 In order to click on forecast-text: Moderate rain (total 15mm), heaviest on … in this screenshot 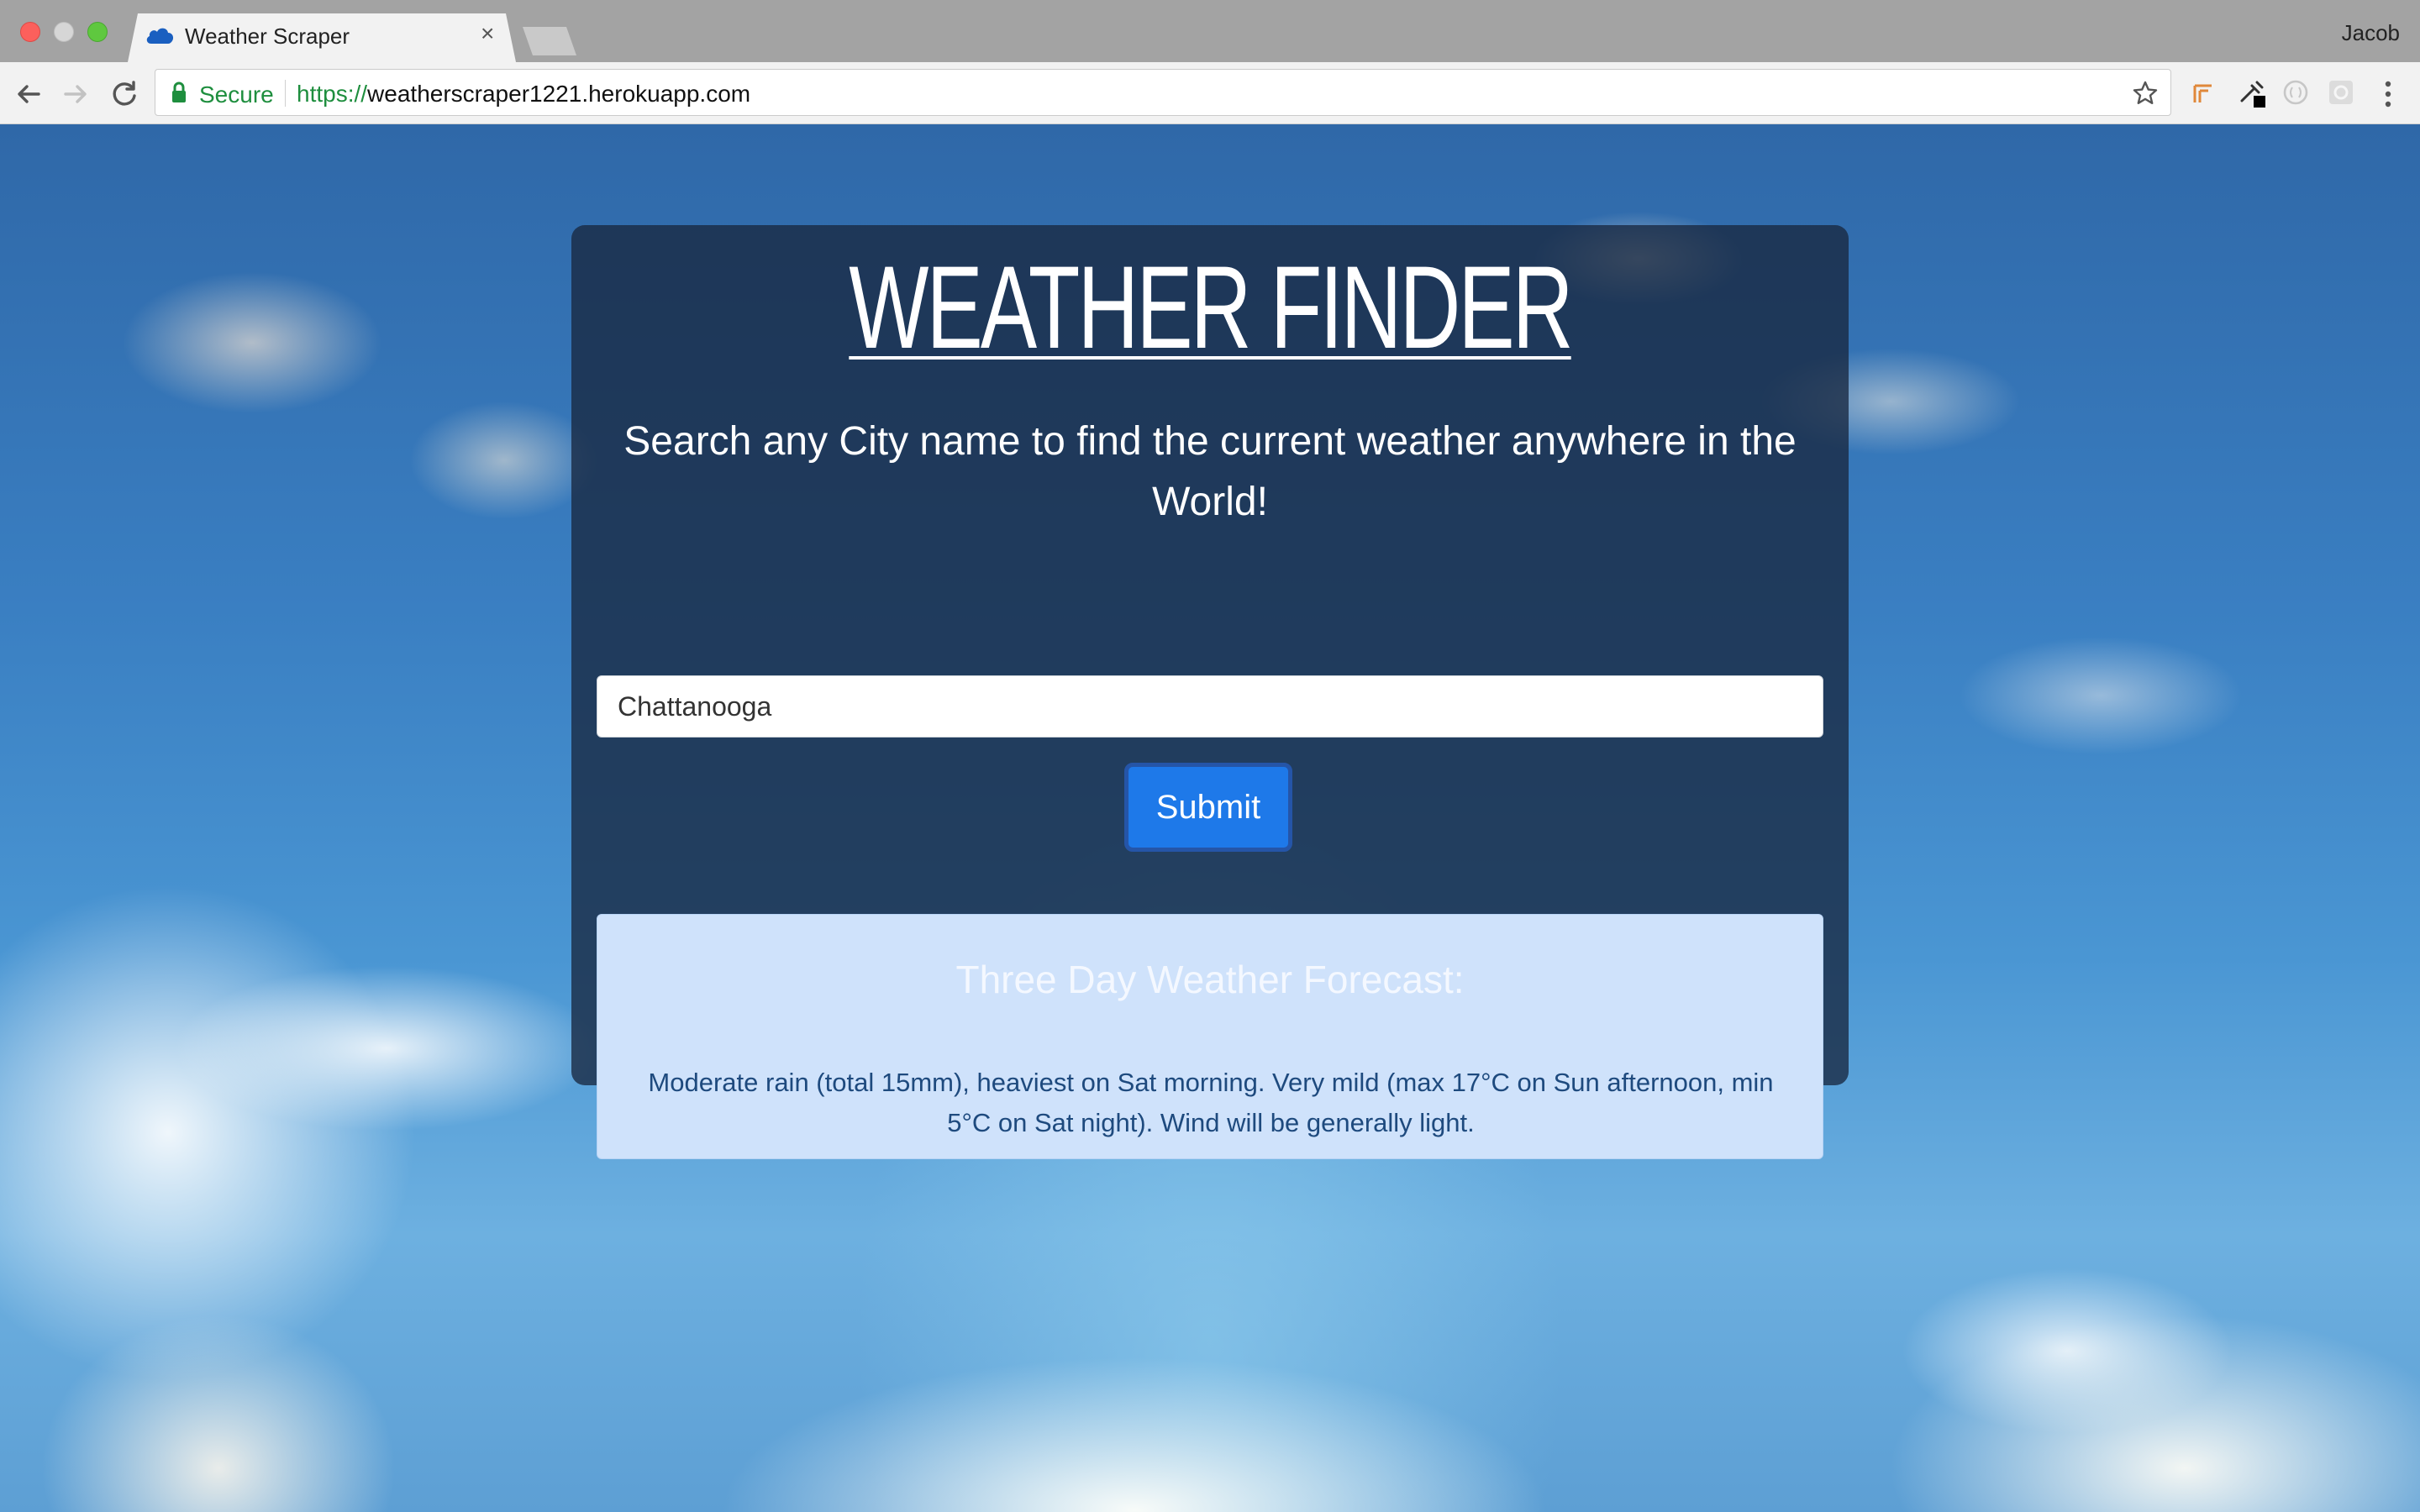, I will do `click(1211, 1102)`.